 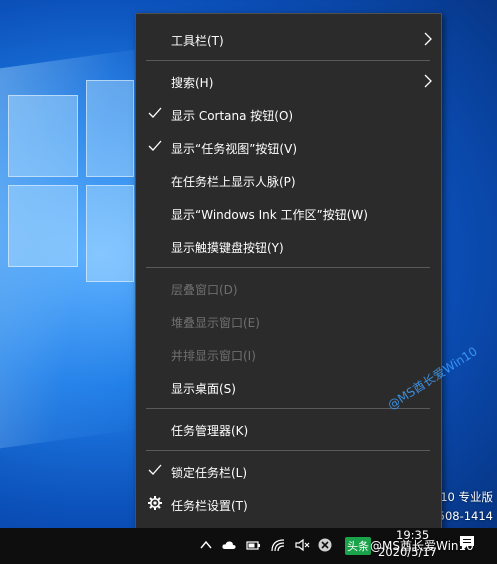 What do you see at coordinates (215, 323) in the screenshot?
I see `menu-item-label: 堆叠显示窗口(E)` at bounding box center [215, 323].